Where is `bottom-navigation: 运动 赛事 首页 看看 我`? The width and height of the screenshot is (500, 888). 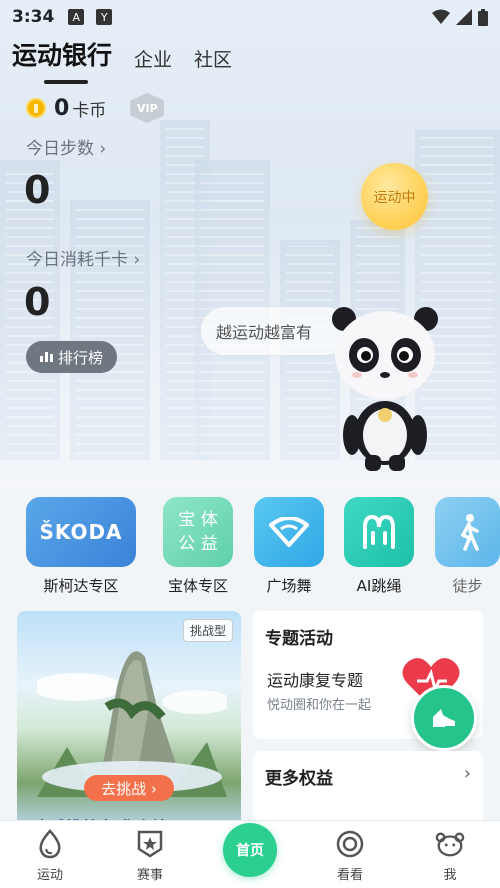 bottom-navigation: 运动 赛事 首页 看看 我 is located at coordinates (250, 854).